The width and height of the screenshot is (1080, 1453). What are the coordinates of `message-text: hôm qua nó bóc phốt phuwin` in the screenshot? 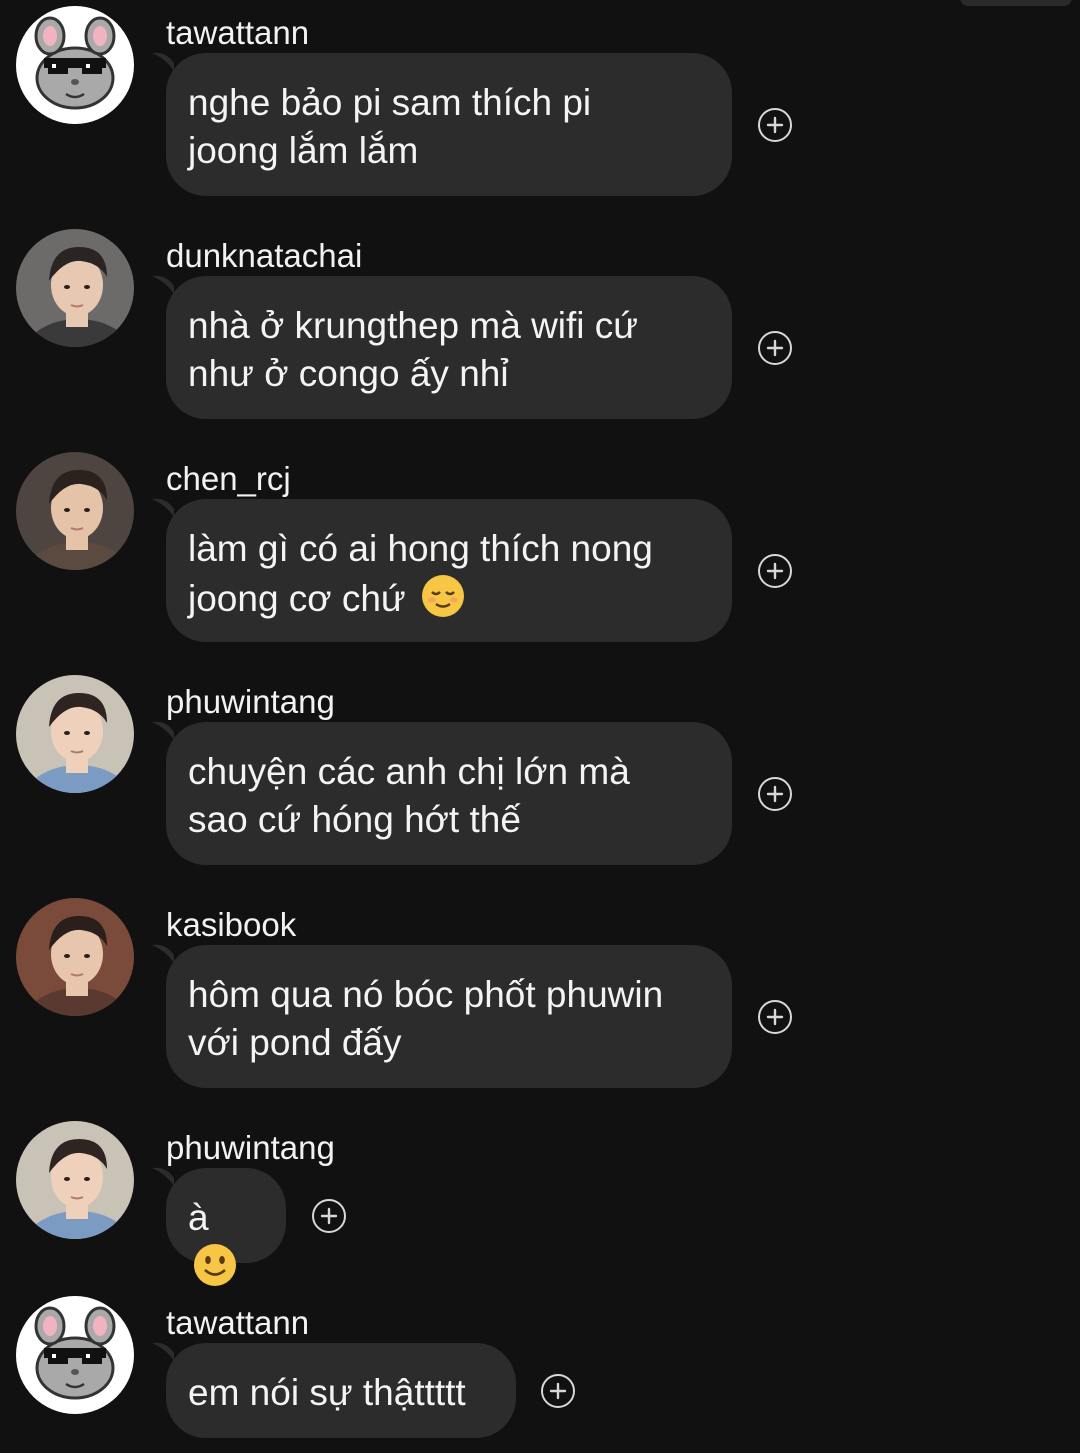 It's located at (426, 994).